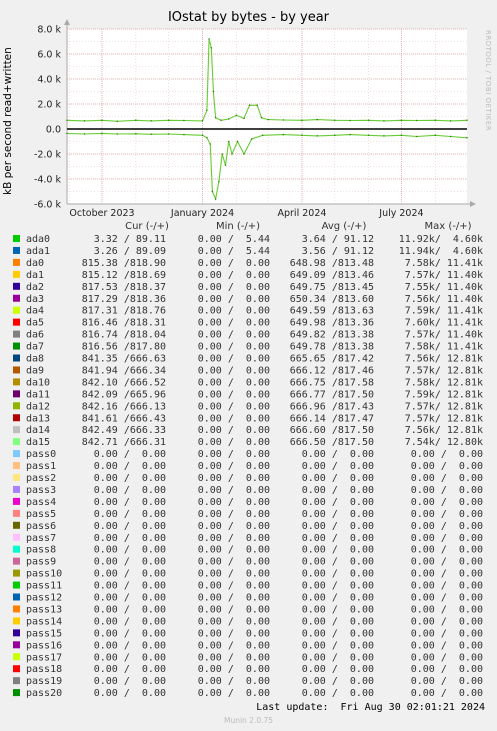 The width and height of the screenshot is (497, 731). I want to click on legend-max: 7.58k/ 11.41k, so click(444, 263).